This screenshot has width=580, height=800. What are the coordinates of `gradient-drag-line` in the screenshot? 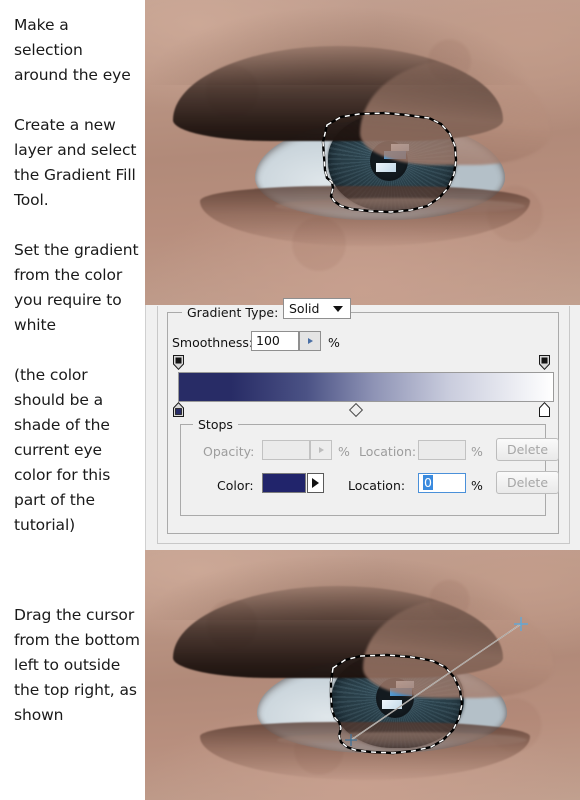 It's located at (436, 681).